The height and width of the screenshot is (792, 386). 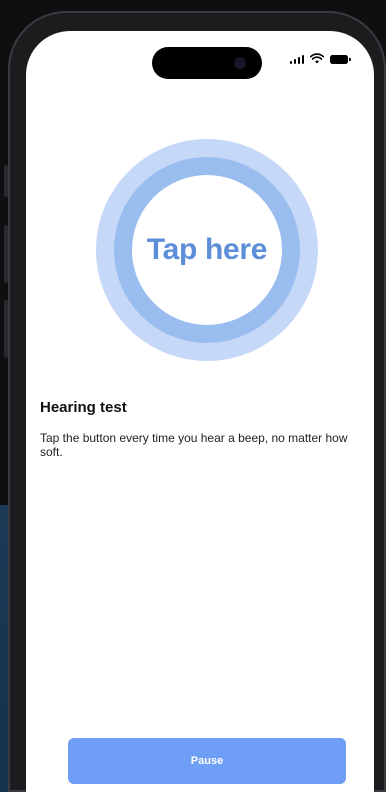 What do you see at coordinates (83, 407) in the screenshot?
I see `page-title: Hearing test` at bounding box center [83, 407].